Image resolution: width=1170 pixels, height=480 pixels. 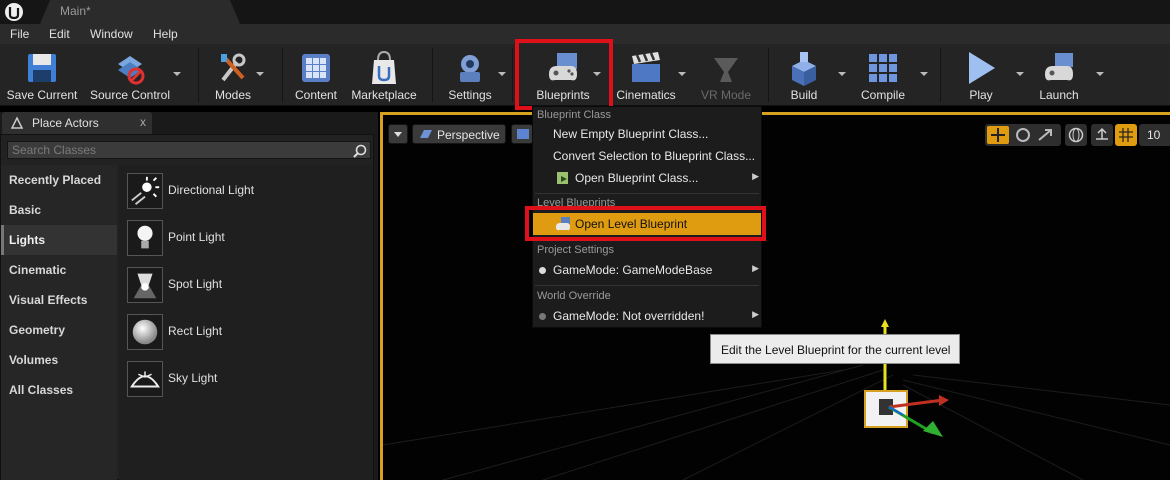 What do you see at coordinates (17, 122) in the screenshot?
I see `place-actors-icon` at bounding box center [17, 122].